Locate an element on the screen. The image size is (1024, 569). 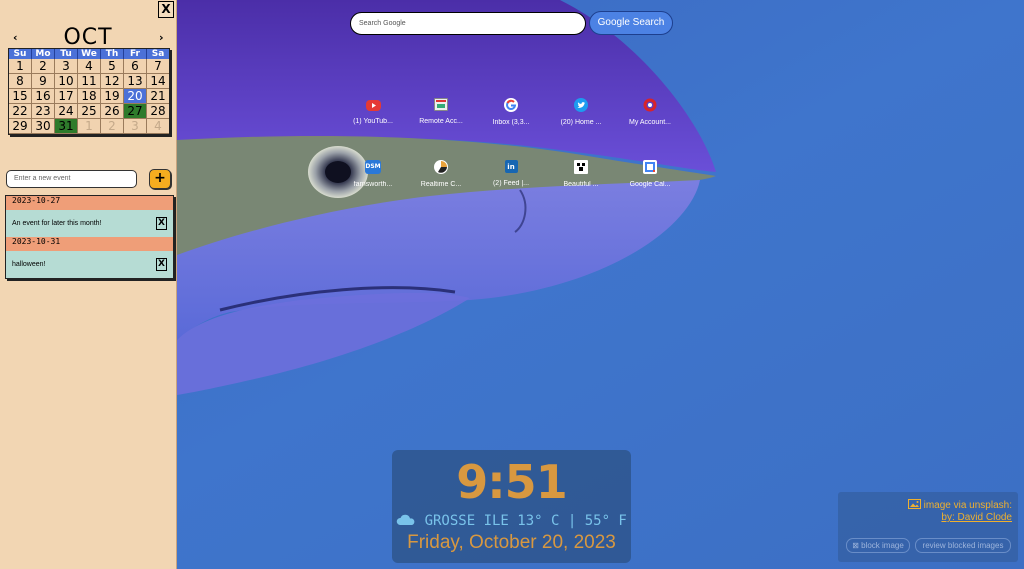
image-credit-line: image via unsplash: is located at coordinates (959, 505).